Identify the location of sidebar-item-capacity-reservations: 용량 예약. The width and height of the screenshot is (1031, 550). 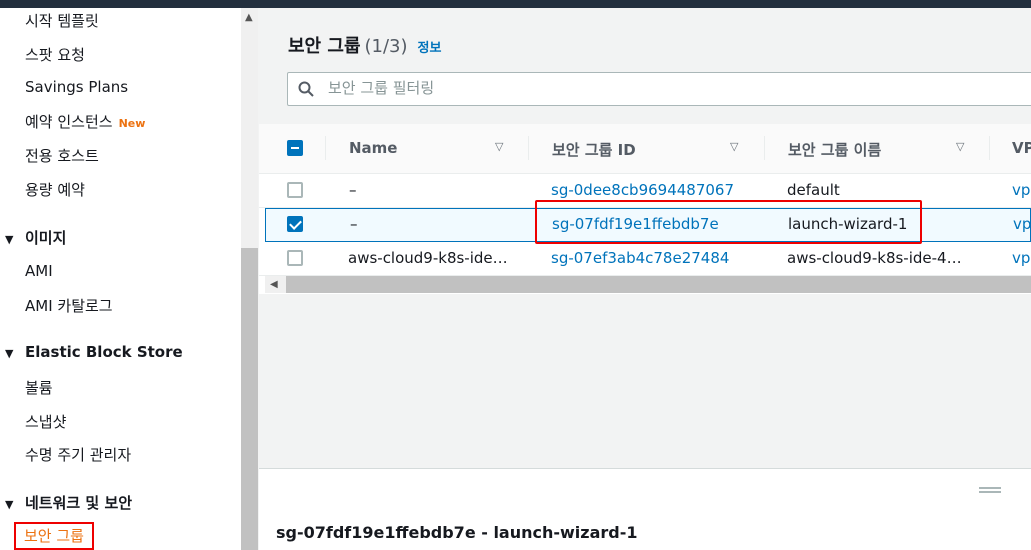
(55, 189).